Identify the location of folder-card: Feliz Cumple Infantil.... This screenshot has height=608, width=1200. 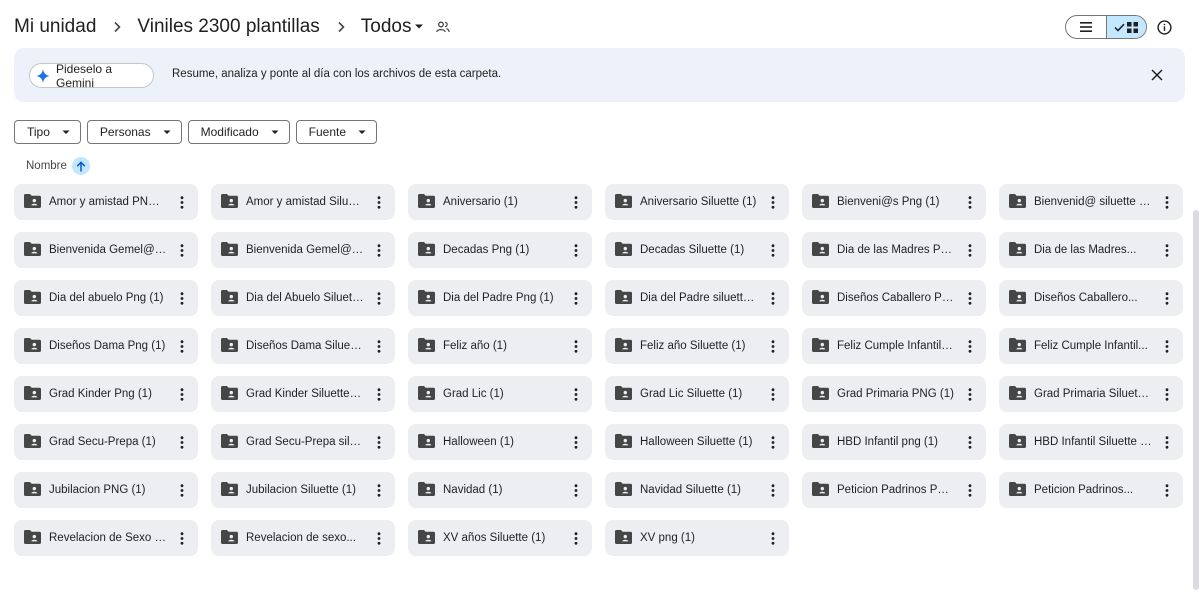
(1091, 346).